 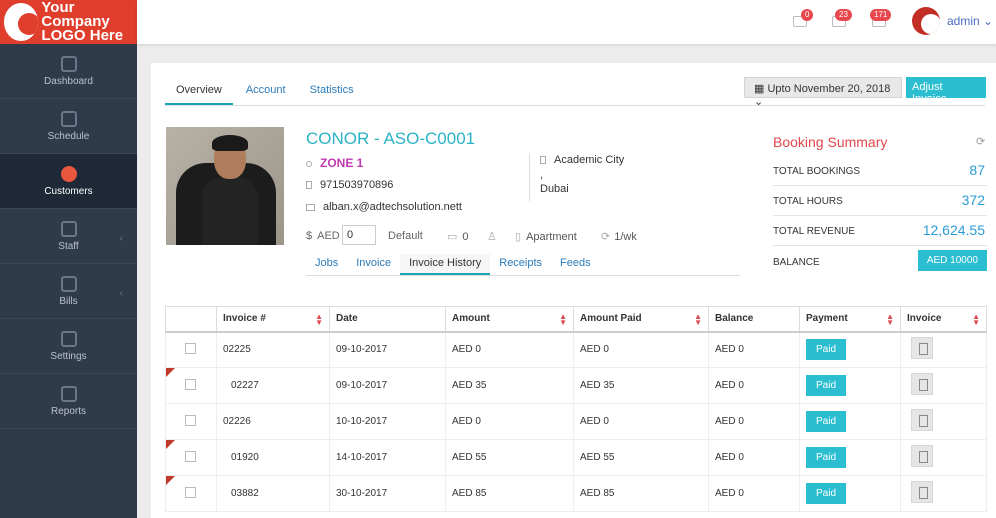 What do you see at coordinates (68, 71) in the screenshot?
I see `sidebar-item-dashboard: Dashboard` at bounding box center [68, 71].